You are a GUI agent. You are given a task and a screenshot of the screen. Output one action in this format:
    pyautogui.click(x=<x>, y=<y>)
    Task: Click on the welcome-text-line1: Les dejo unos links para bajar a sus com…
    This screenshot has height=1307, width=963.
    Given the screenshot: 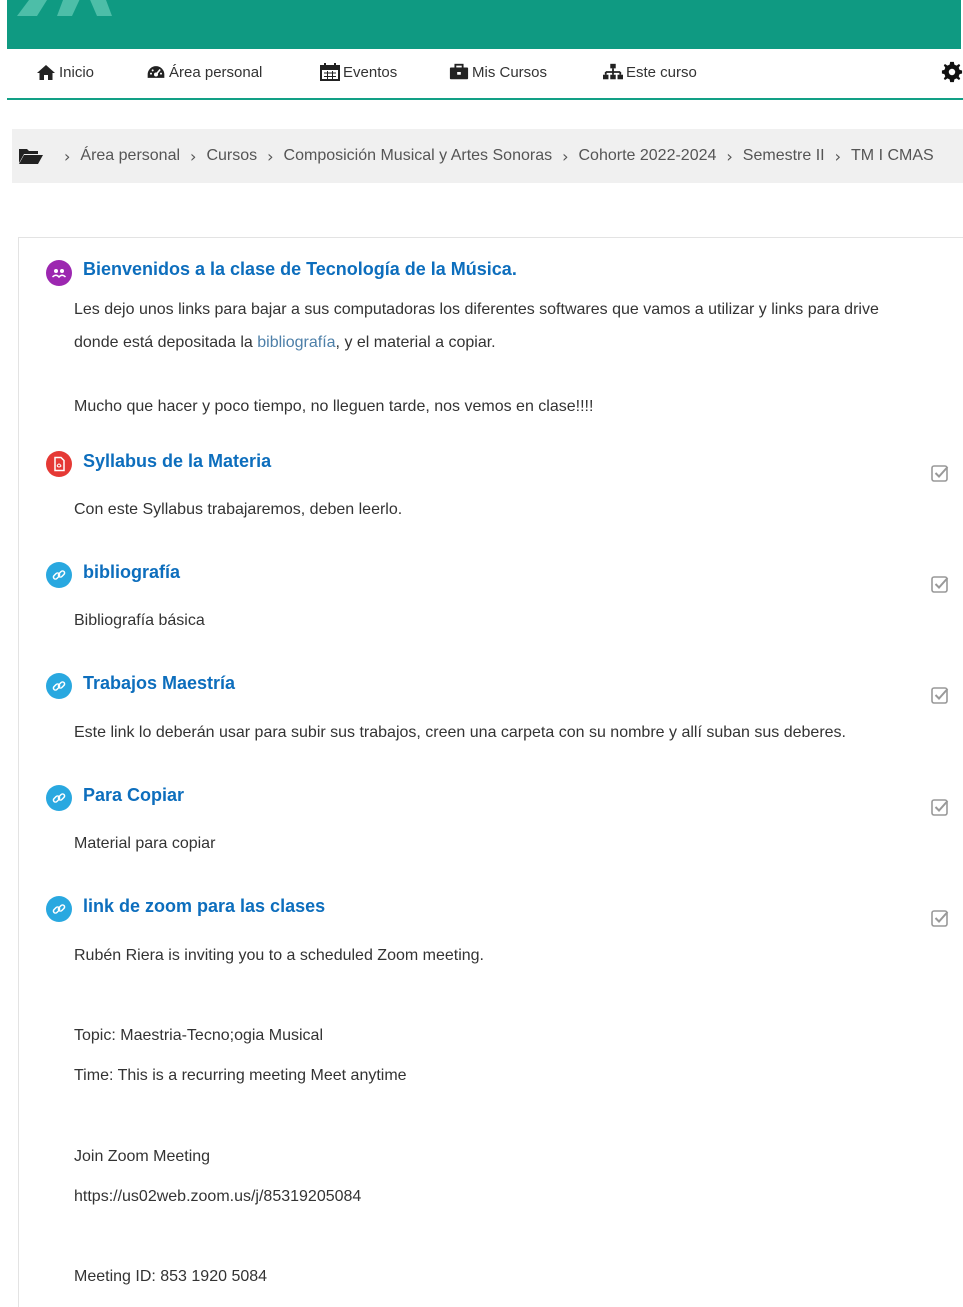 What is the action you would take?
    pyautogui.click(x=476, y=309)
    